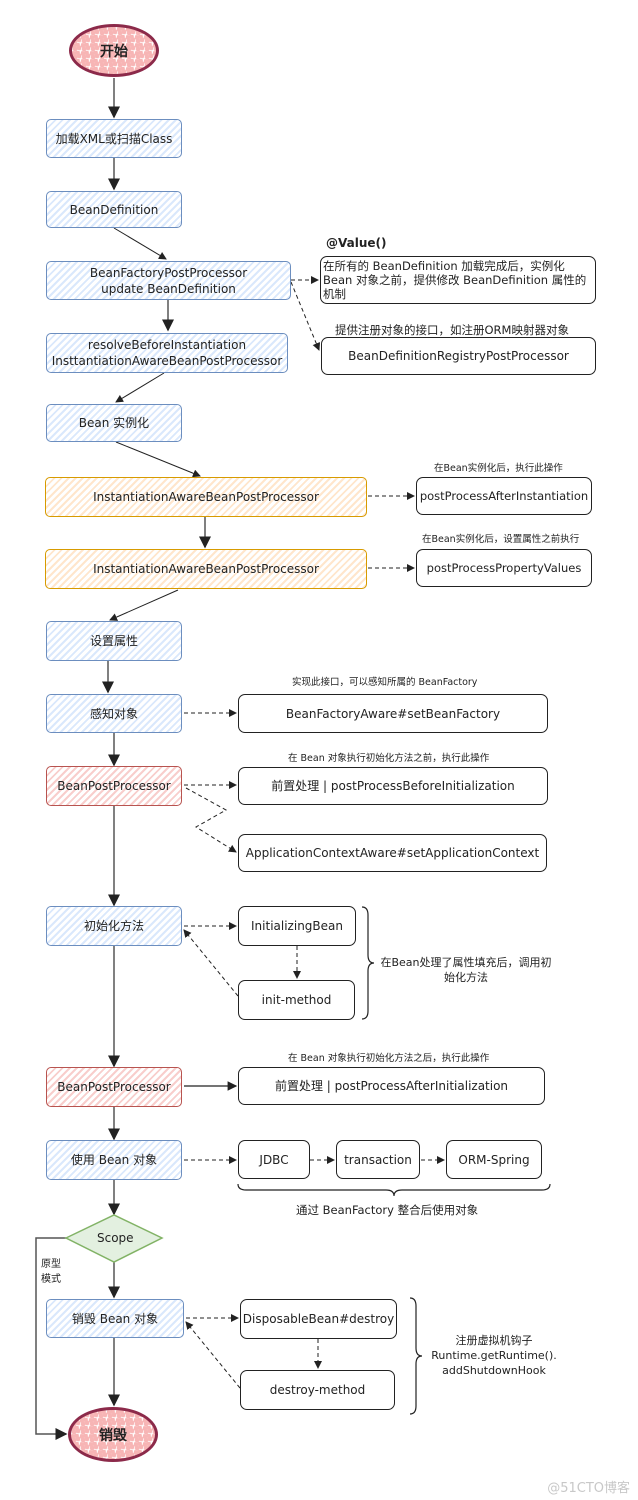 The image size is (638, 1500). What do you see at coordinates (51, 1272) in the screenshot?
I see `prototype-label: 原型 模式` at bounding box center [51, 1272].